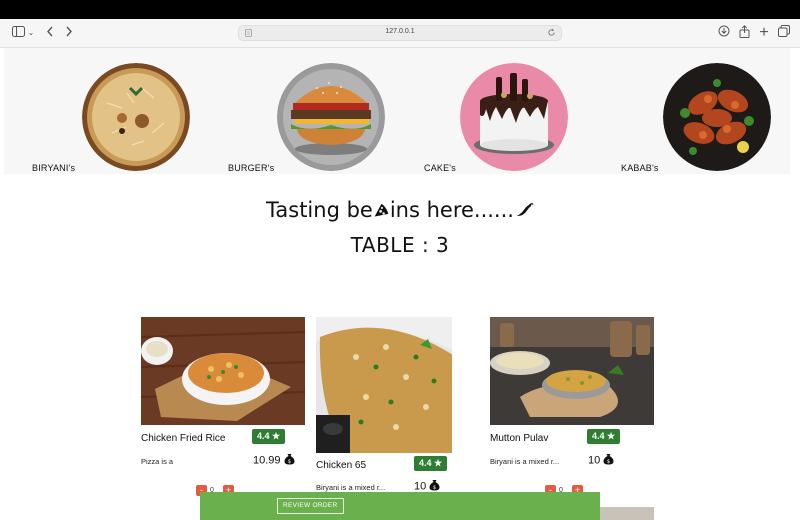 The image size is (800, 520). What do you see at coordinates (183, 438) in the screenshot?
I see `item-name: Chicken Fried Rice` at bounding box center [183, 438].